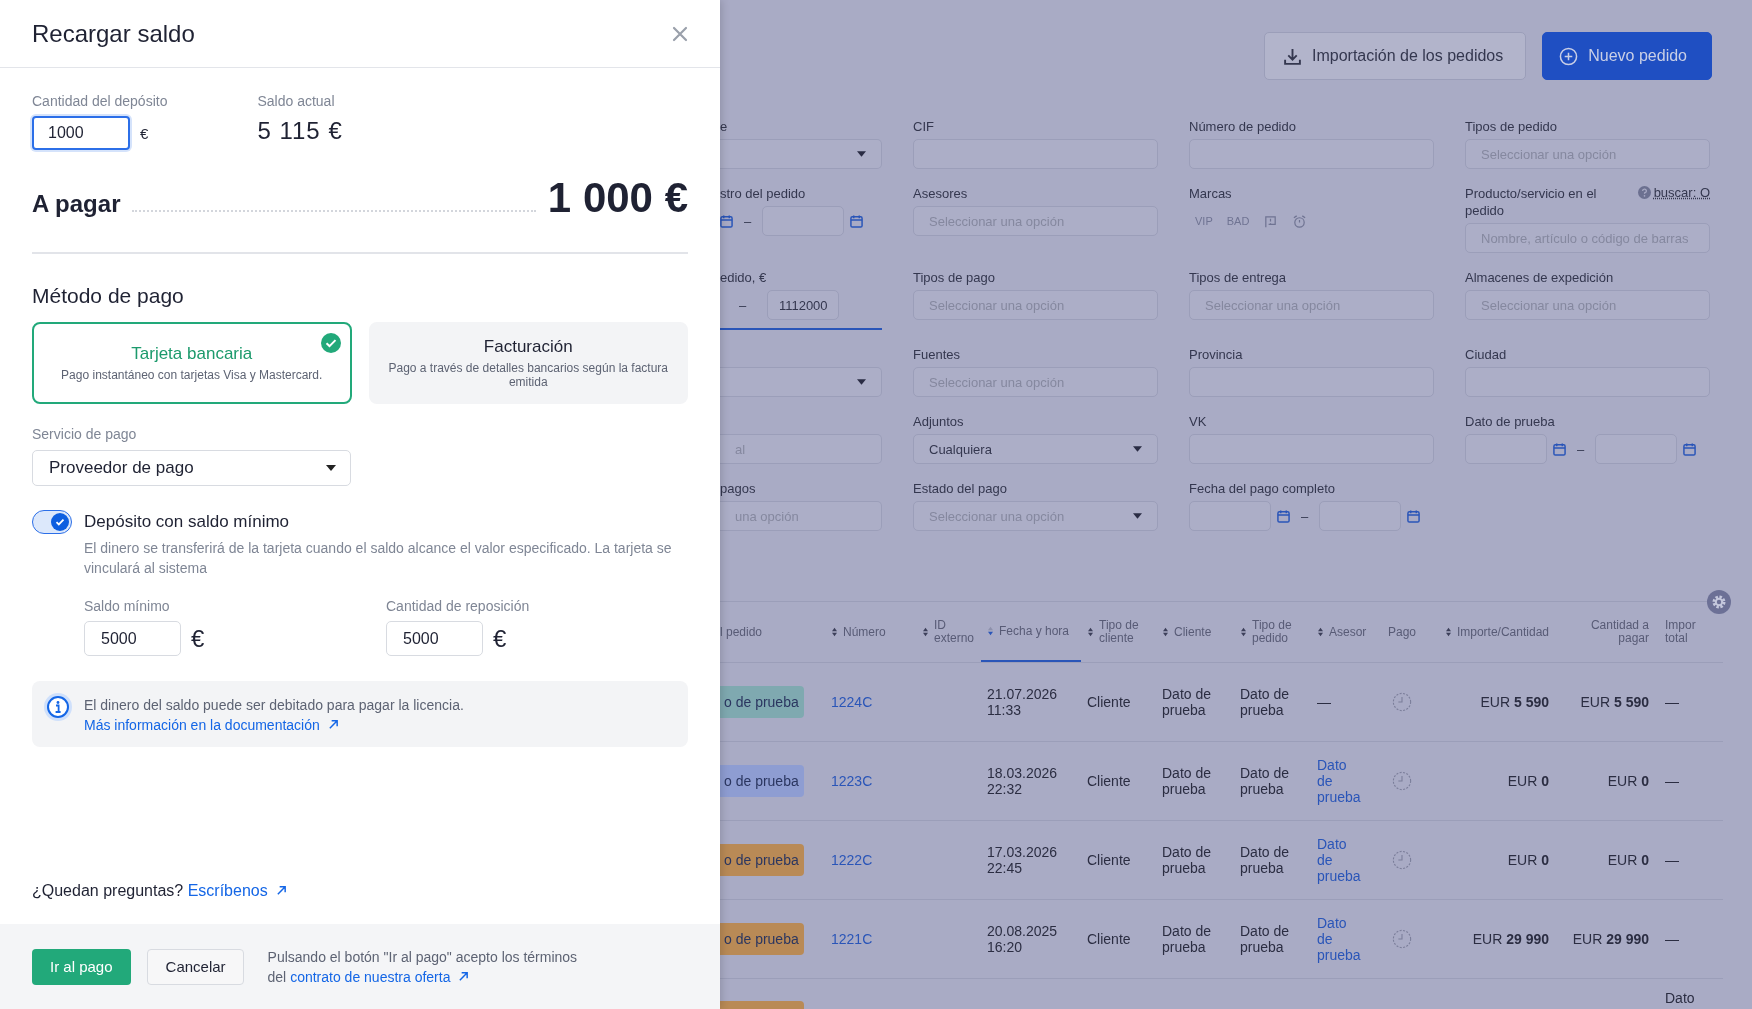 Image resolution: width=1752 pixels, height=1009 pixels. What do you see at coordinates (852, 781) in the screenshot?
I see `order-number-link: 1223C` at bounding box center [852, 781].